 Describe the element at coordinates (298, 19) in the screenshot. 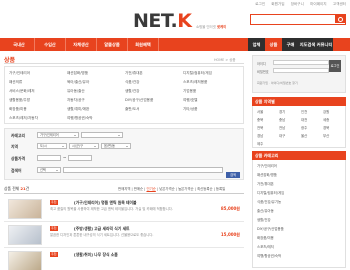

I see `search-input` at that location.